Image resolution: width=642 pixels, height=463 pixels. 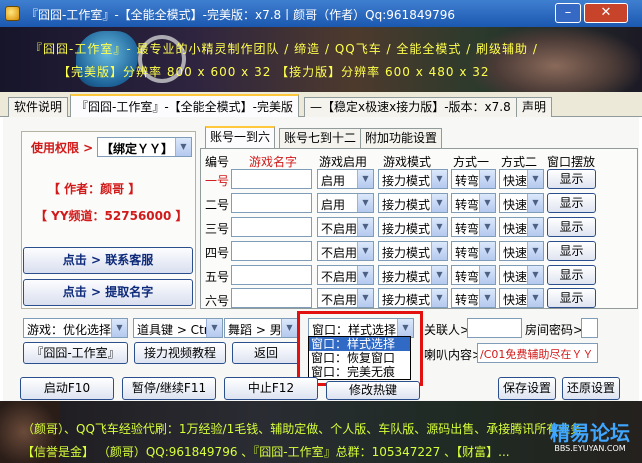 What do you see at coordinates (217, 301) in the screenshot?
I see `row-label: 六号` at bounding box center [217, 301].